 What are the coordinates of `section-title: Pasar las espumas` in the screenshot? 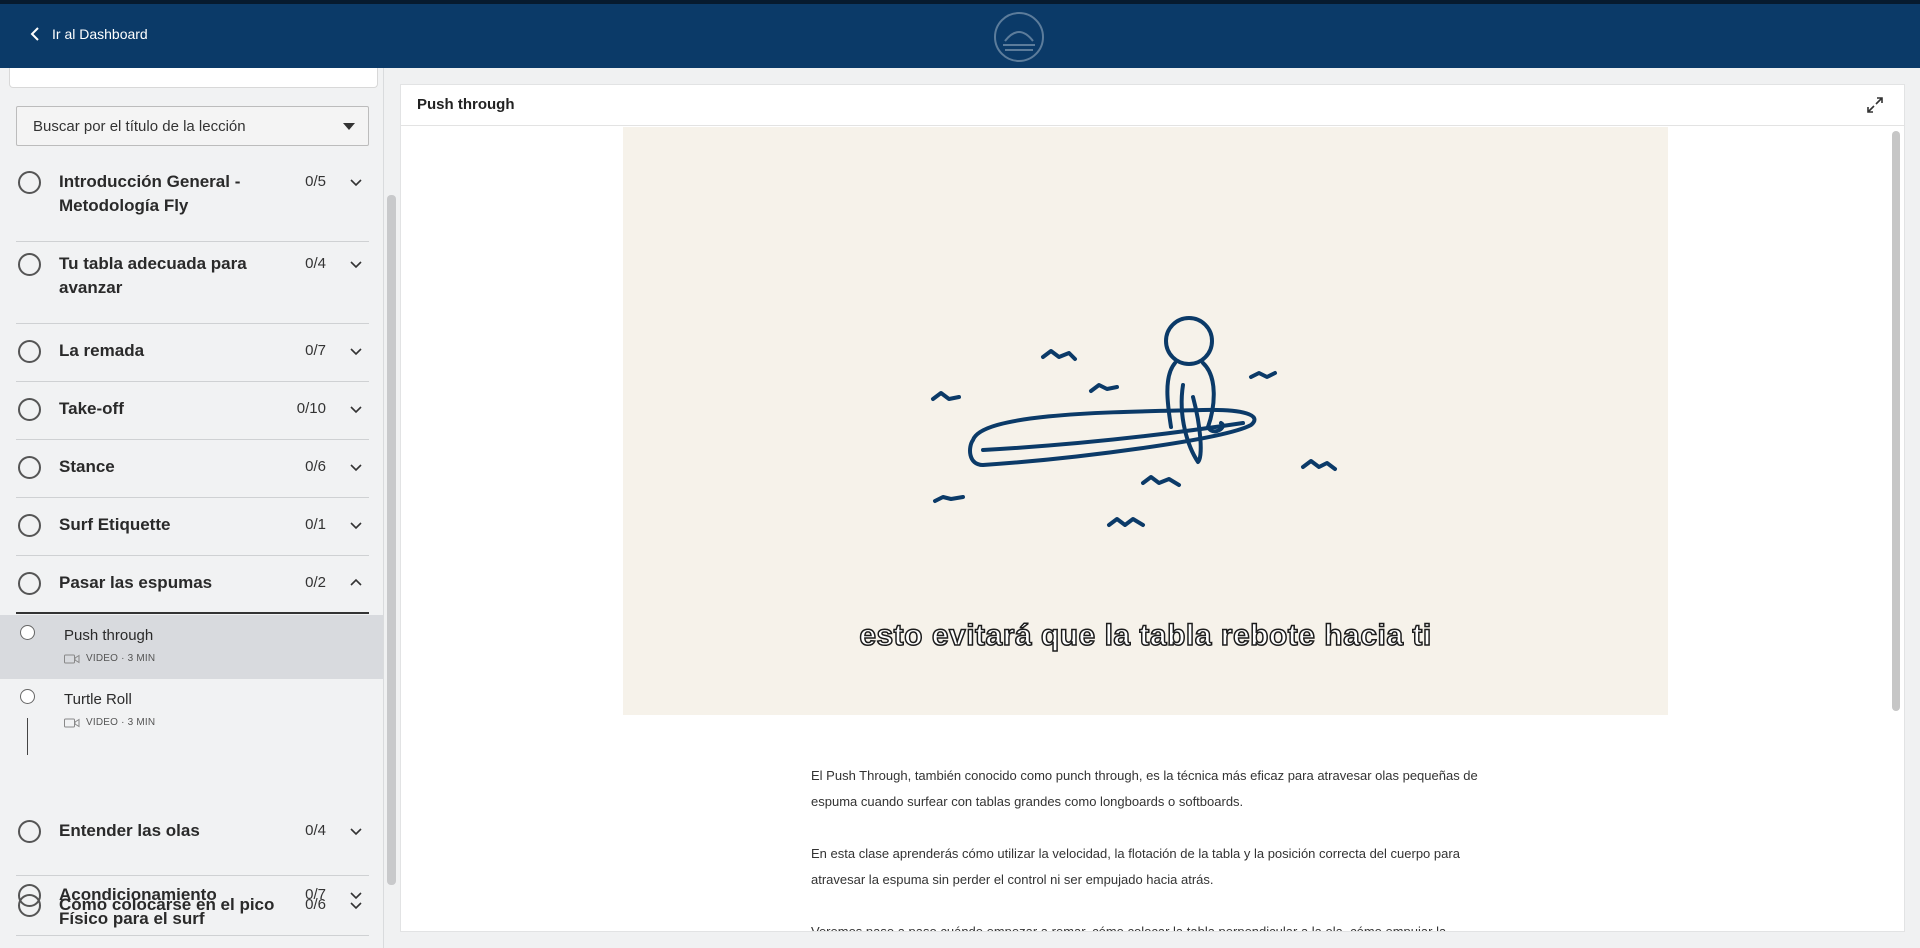 It's located at (136, 582).